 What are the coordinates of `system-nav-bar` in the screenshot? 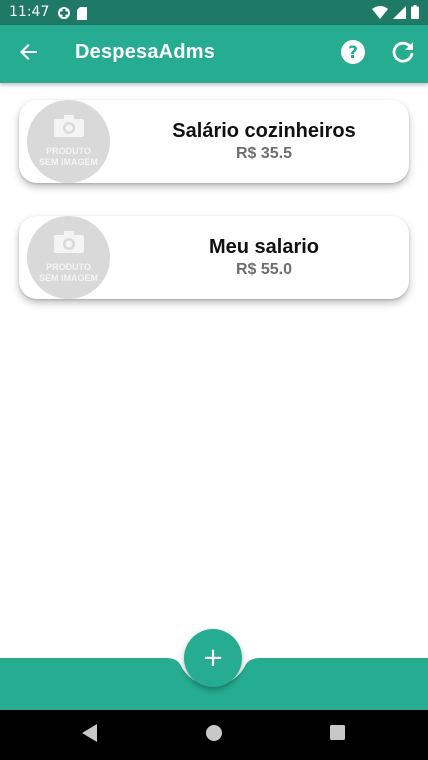 It's located at (214, 735).